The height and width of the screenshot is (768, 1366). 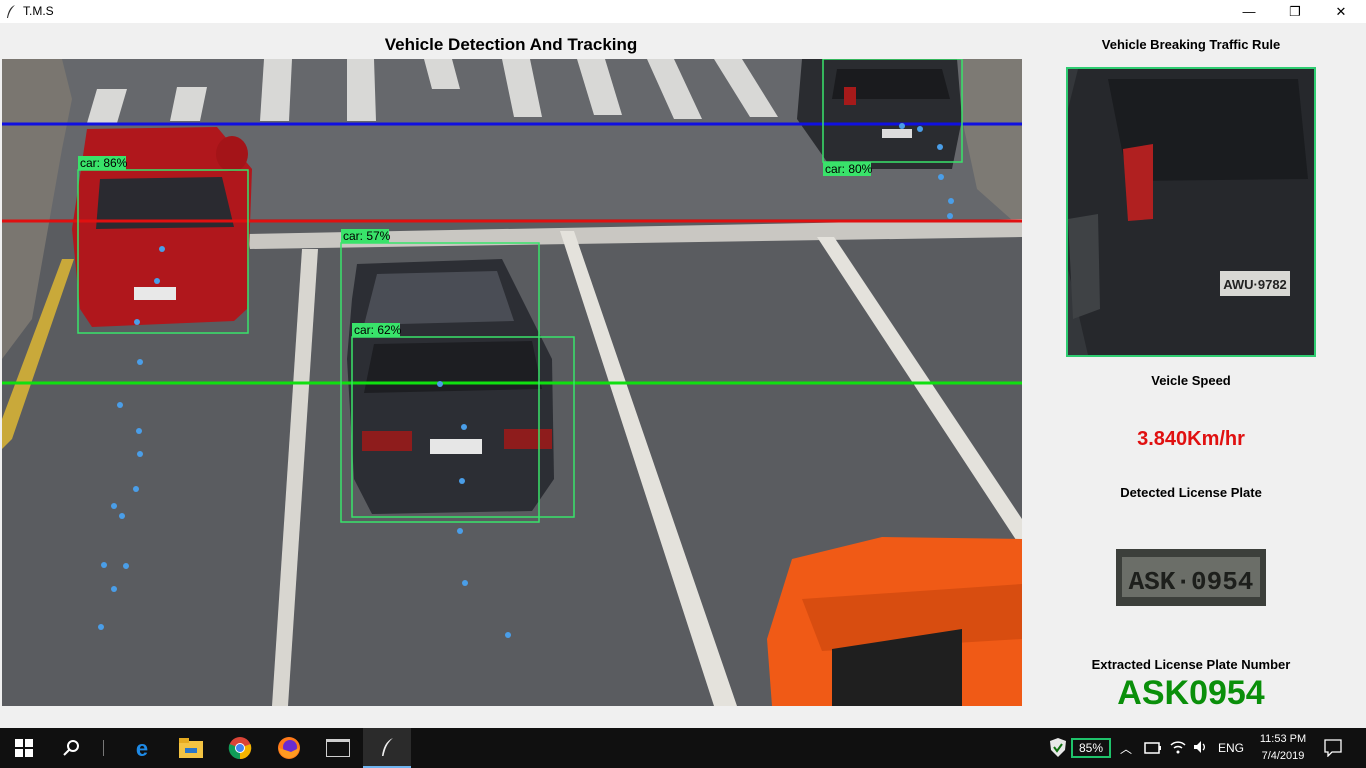 What do you see at coordinates (240, 748) in the screenshot?
I see `chrome-icon` at bounding box center [240, 748].